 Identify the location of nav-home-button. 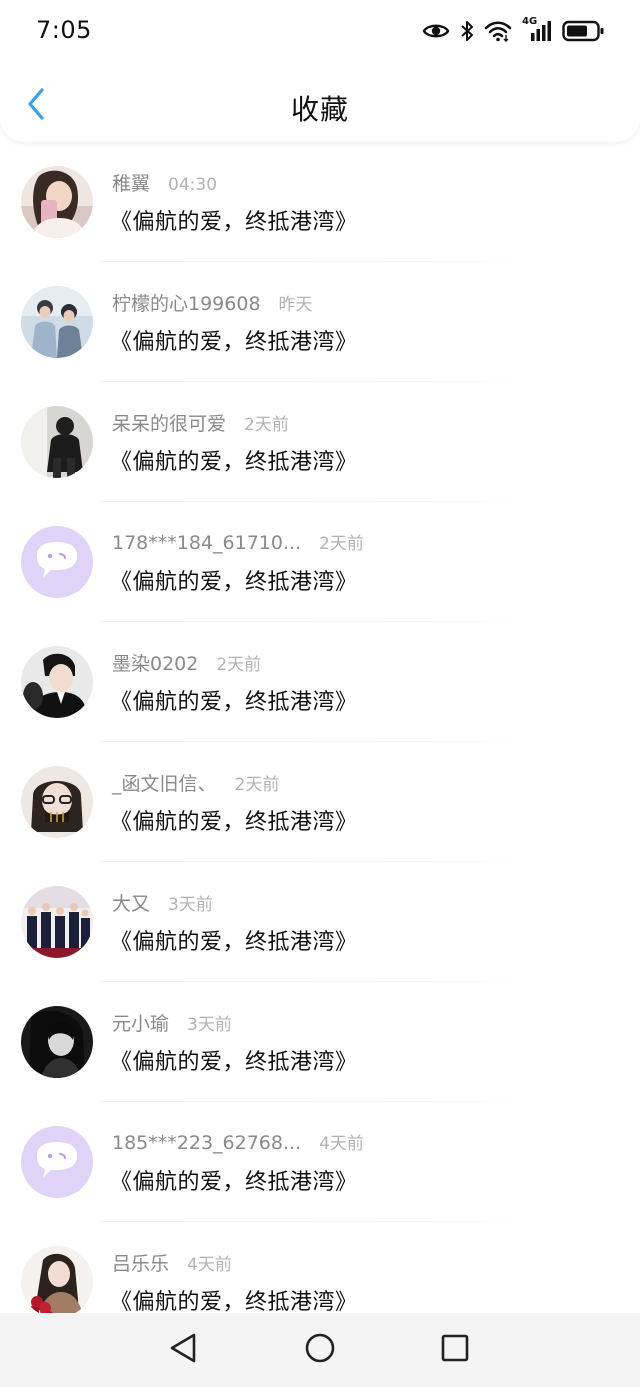
(320, 1350).